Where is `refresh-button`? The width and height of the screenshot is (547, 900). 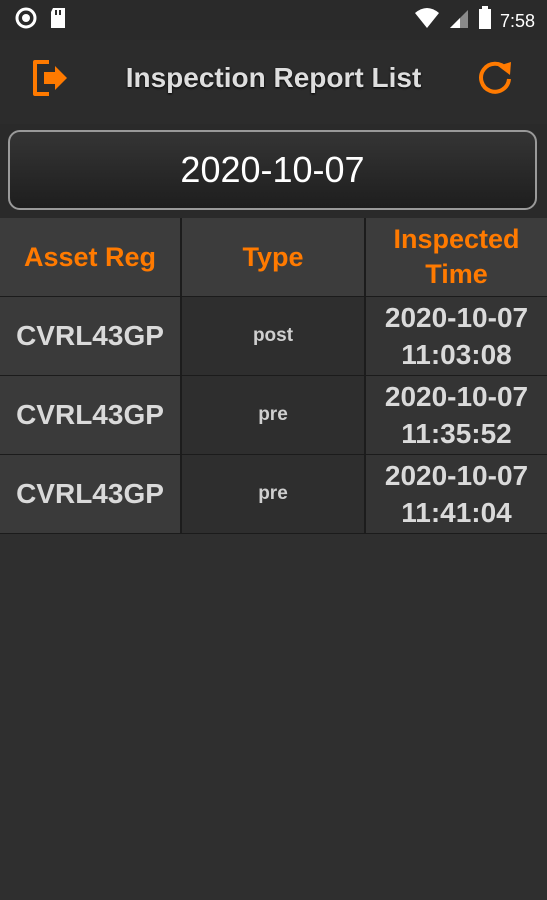 refresh-button is located at coordinates (495, 80).